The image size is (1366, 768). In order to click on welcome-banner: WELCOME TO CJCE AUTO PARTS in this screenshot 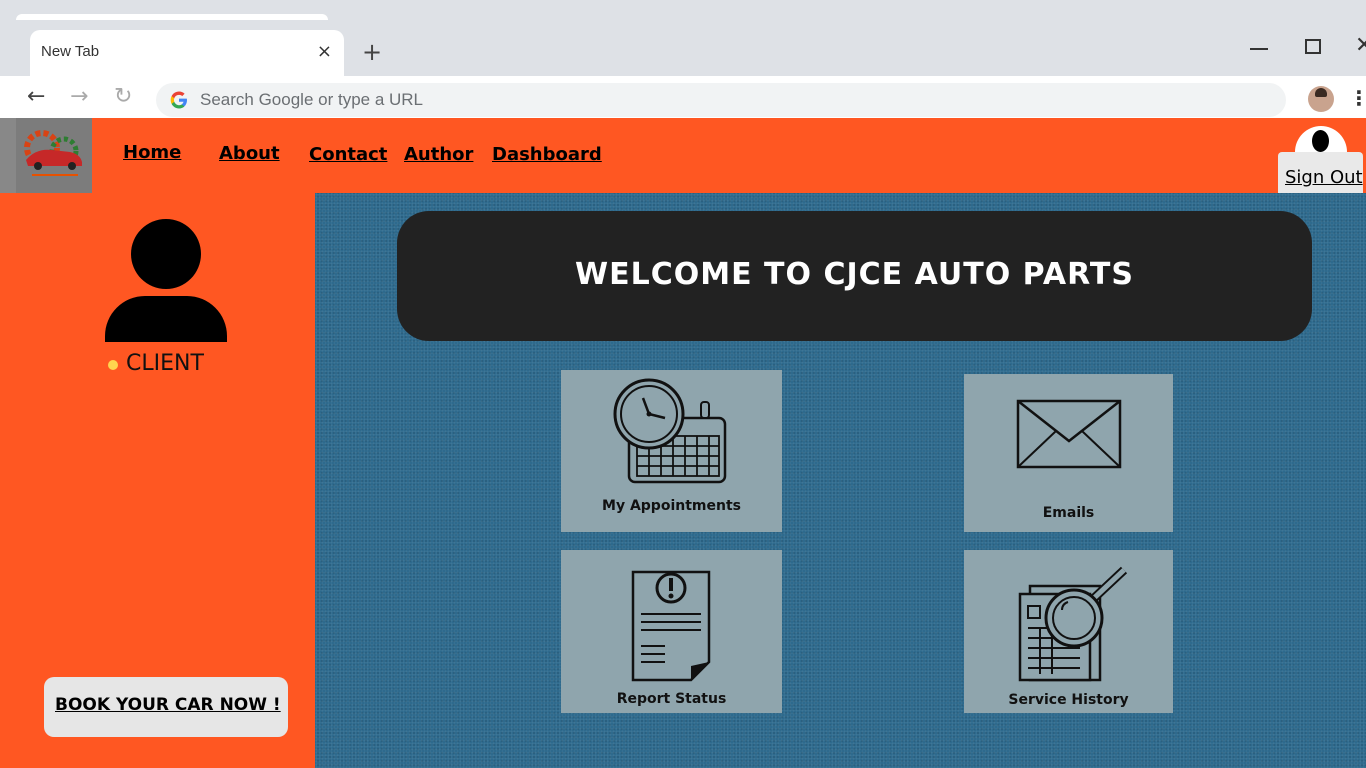, I will do `click(854, 276)`.